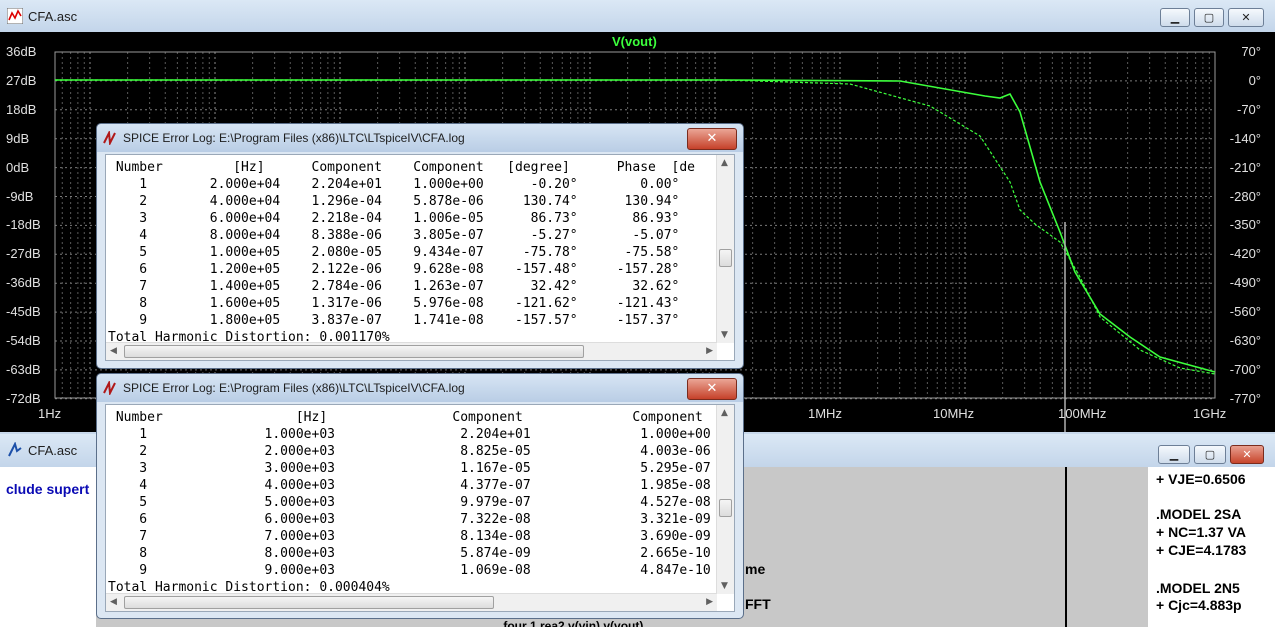  I want to click on phase-axis-tick-label: -210°, so click(1245, 167).